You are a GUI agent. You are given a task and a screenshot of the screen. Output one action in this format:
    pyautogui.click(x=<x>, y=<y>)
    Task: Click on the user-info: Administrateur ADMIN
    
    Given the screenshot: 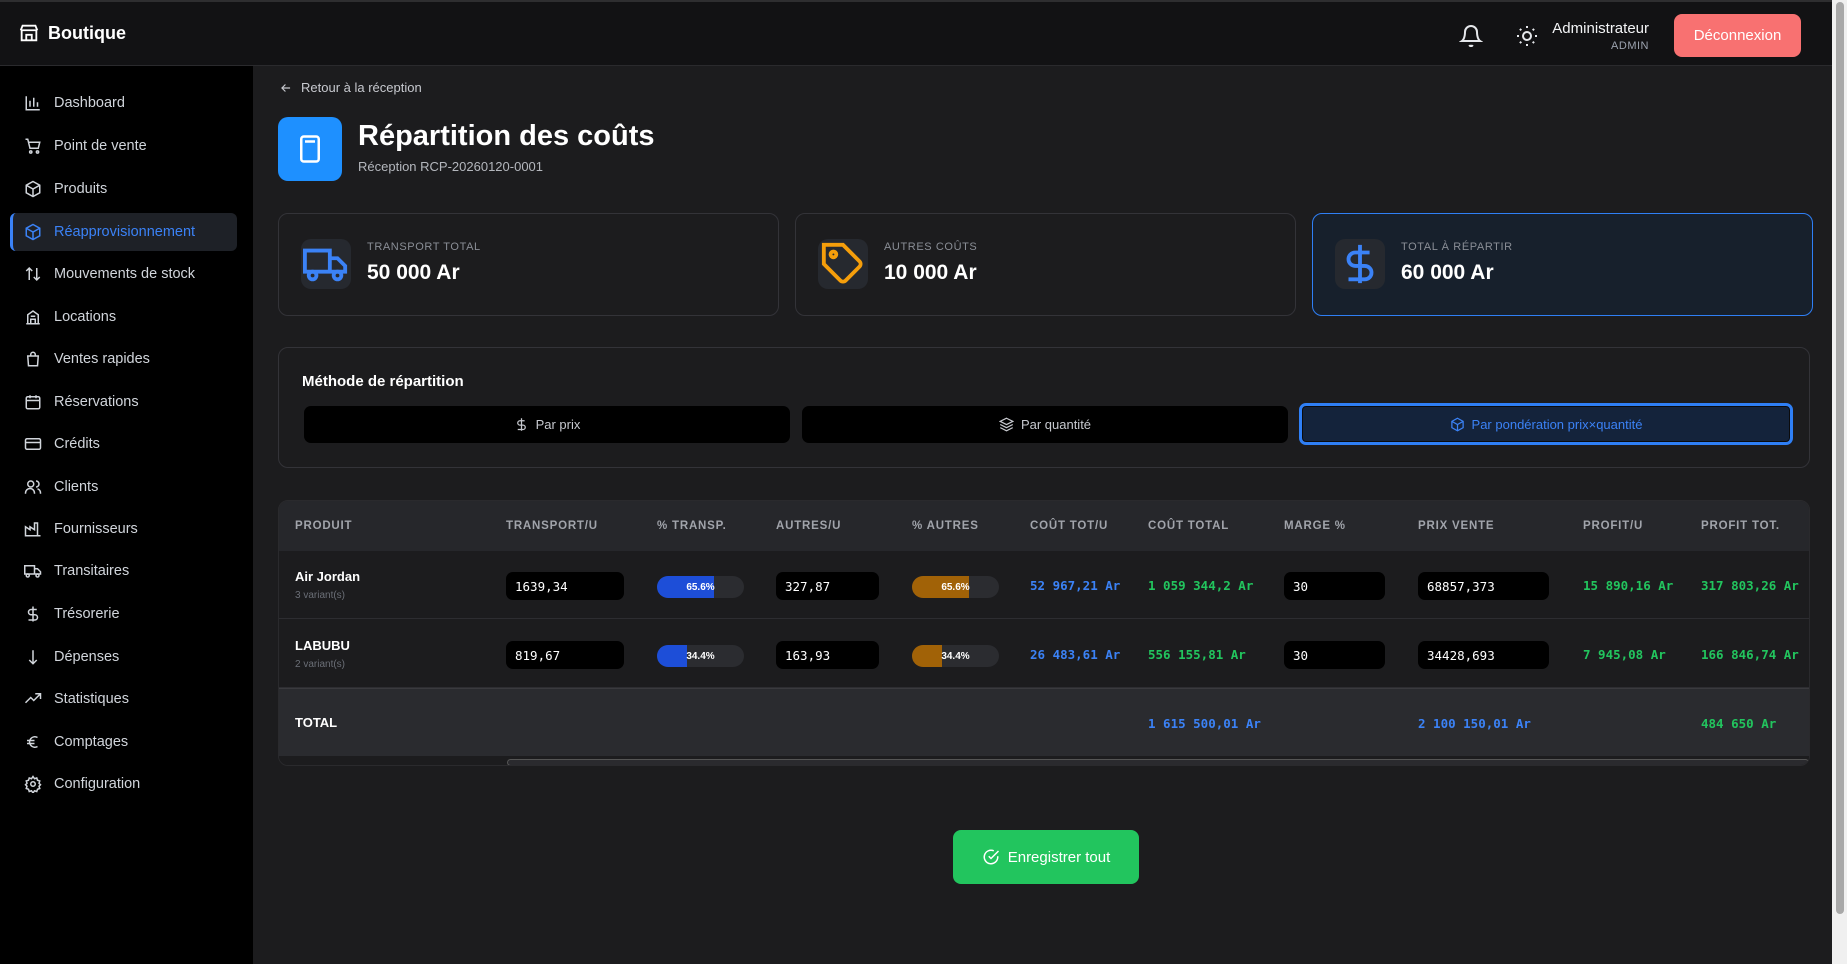 What is the action you would take?
    pyautogui.click(x=1600, y=36)
    